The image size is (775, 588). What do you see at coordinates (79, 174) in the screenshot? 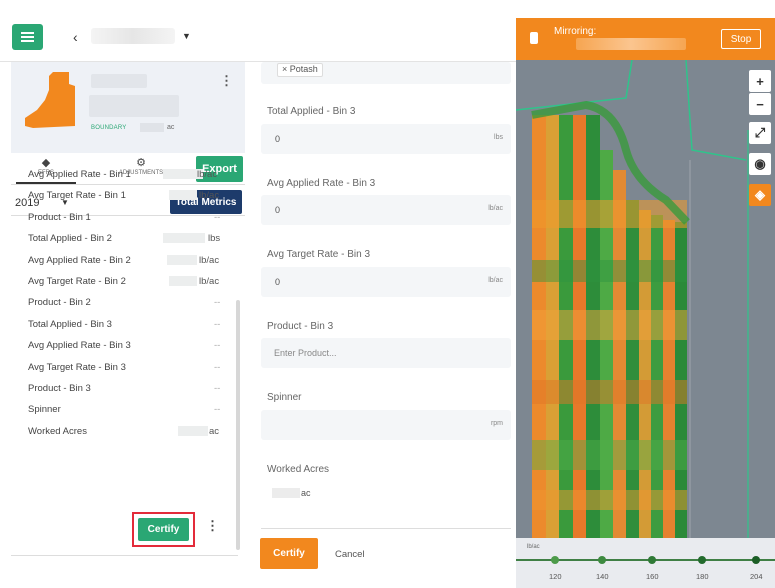
I see `metric-name: Avg Applied Rate - Bin 1` at bounding box center [79, 174].